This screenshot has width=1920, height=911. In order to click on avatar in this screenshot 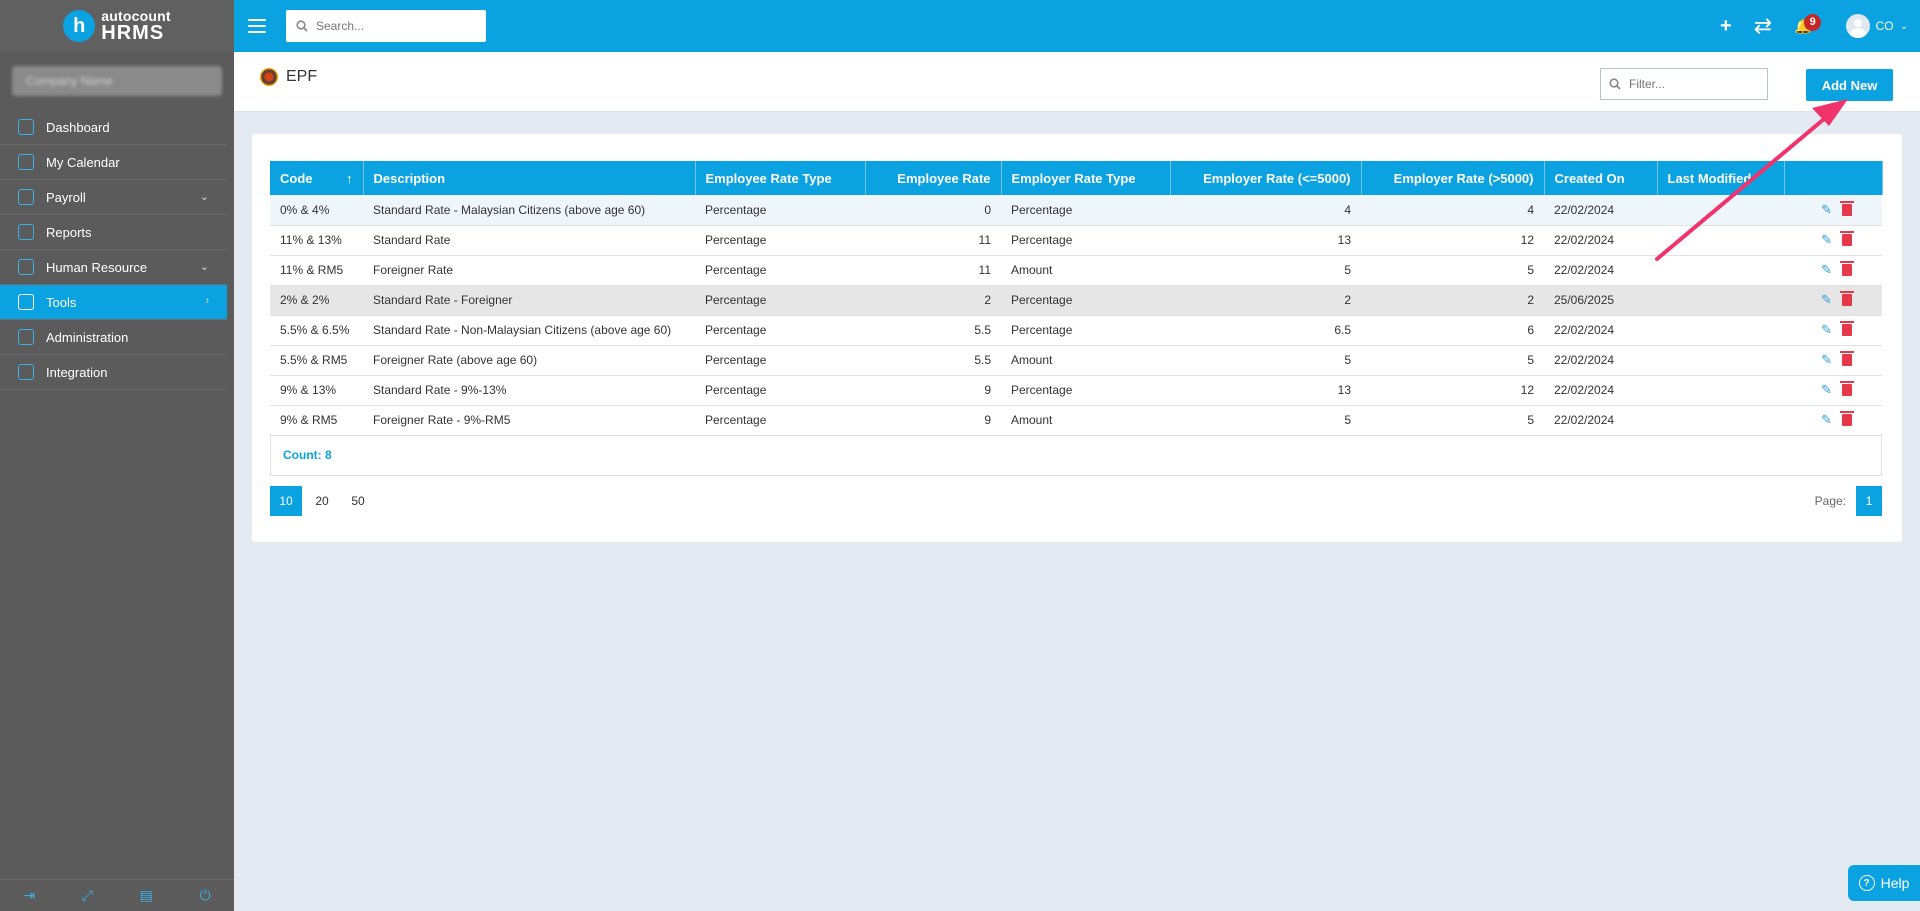, I will do `click(1857, 26)`.